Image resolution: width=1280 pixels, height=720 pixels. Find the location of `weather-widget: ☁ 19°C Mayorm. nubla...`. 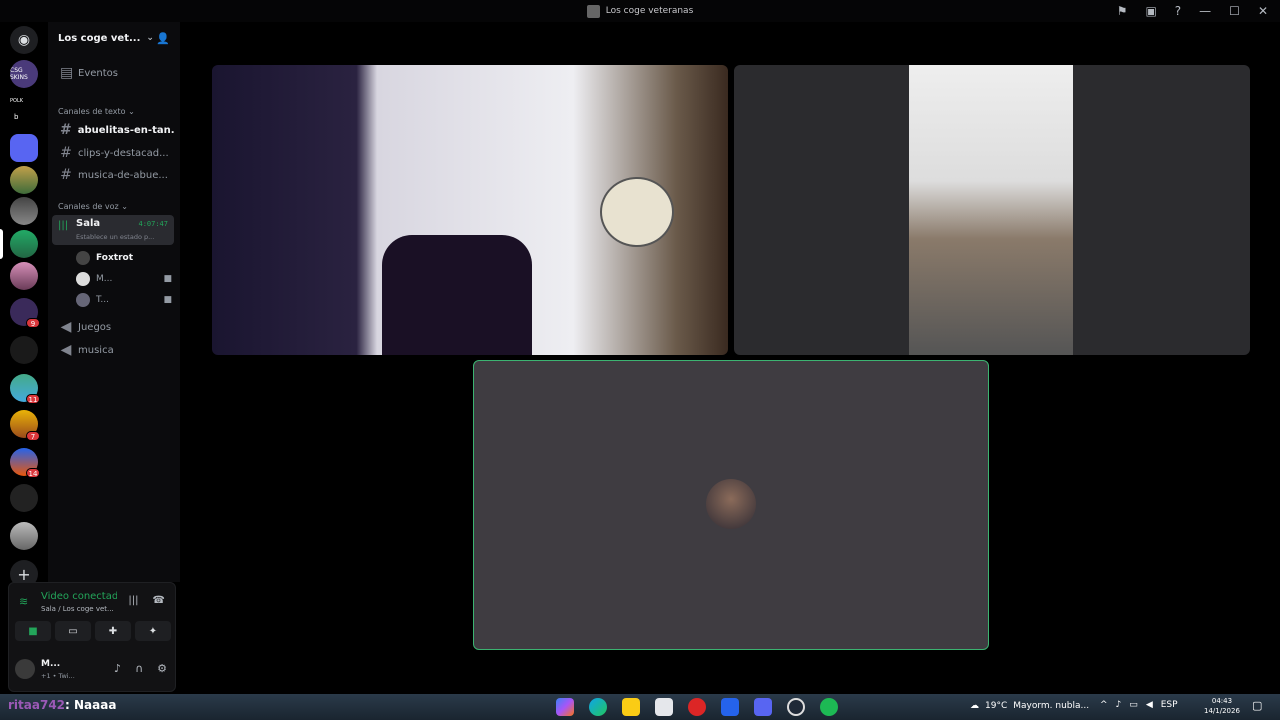

weather-widget: ☁ 19°C Mayorm. nubla... is located at coordinates (1029, 706).